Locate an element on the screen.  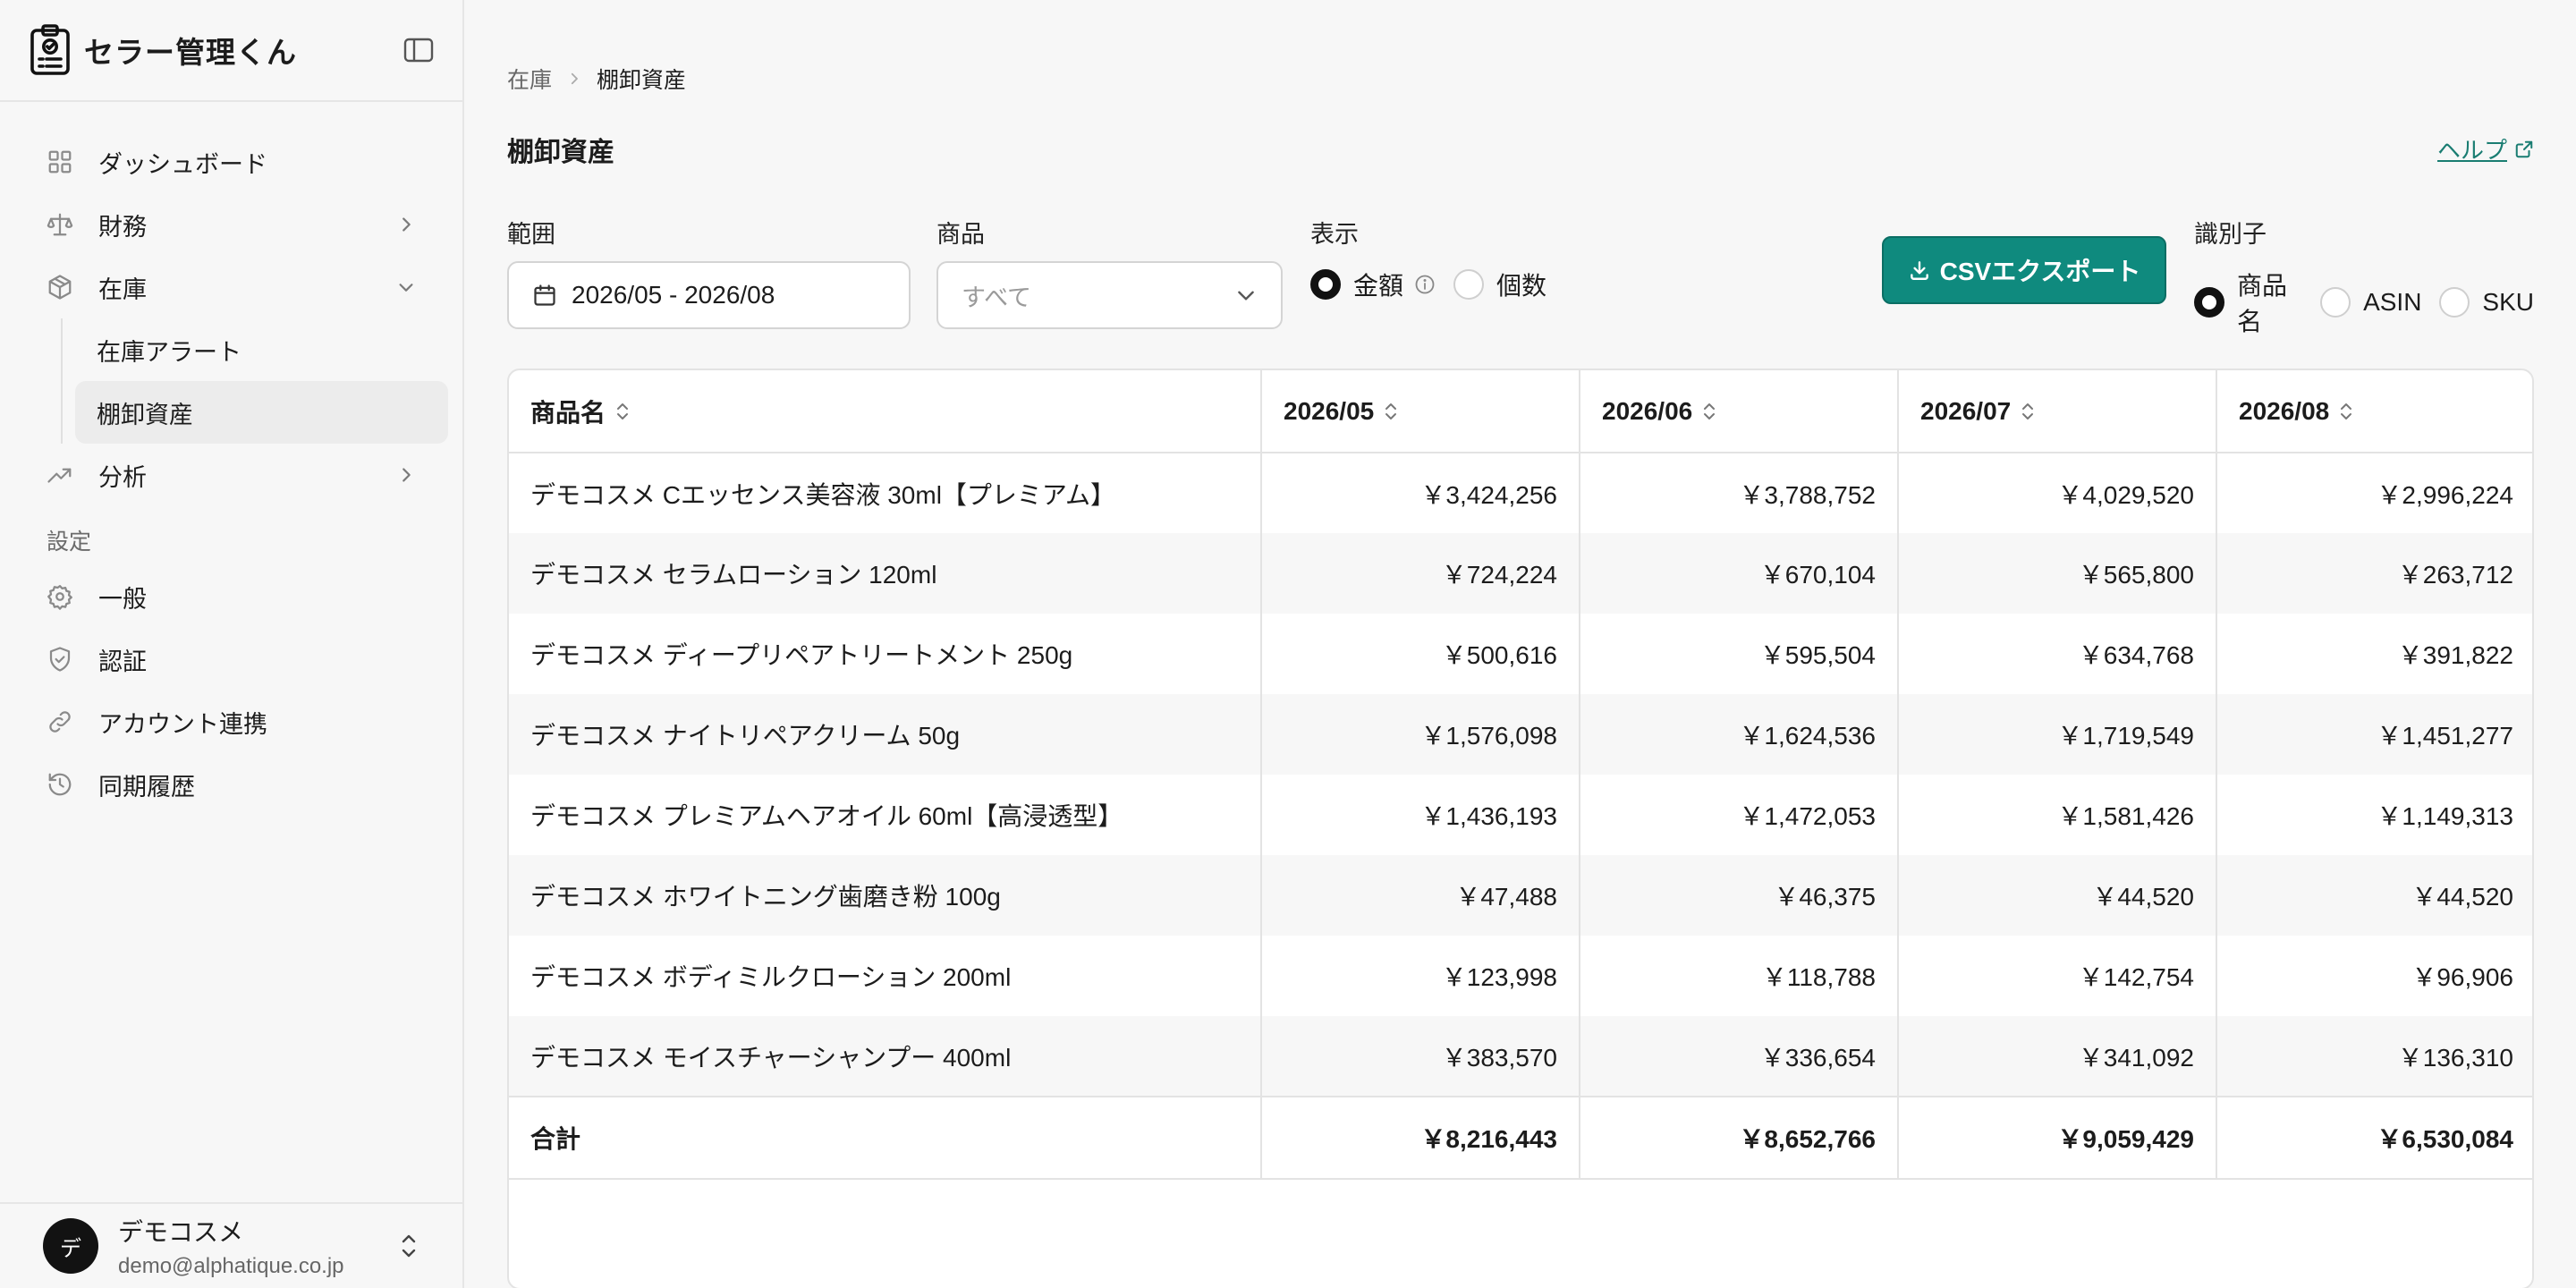
help-link: ヘルプ is located at coordinates (2485, 148).